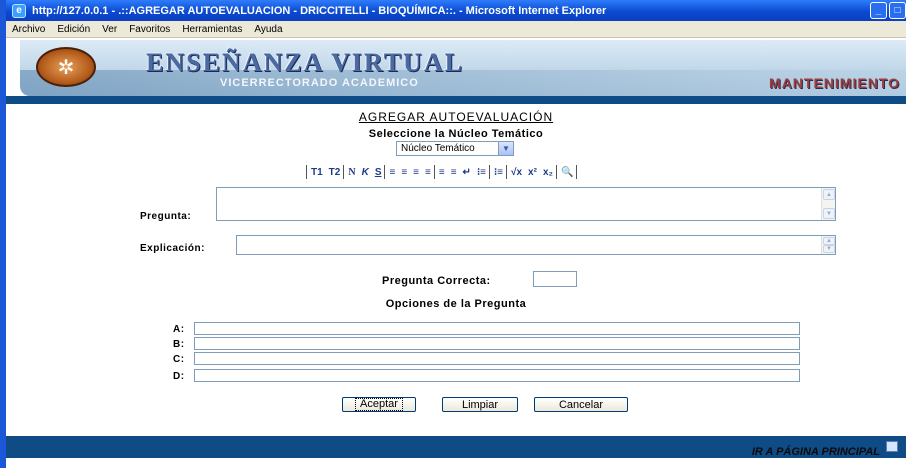  Describe the element at coordinates (350, 172) in the screenshot. I see `bold-button: N` at that location.